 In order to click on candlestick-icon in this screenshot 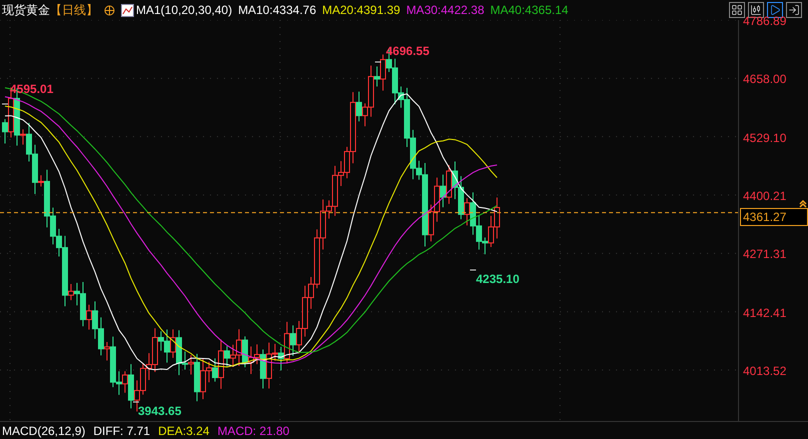, I will do `click(756, 10)`.